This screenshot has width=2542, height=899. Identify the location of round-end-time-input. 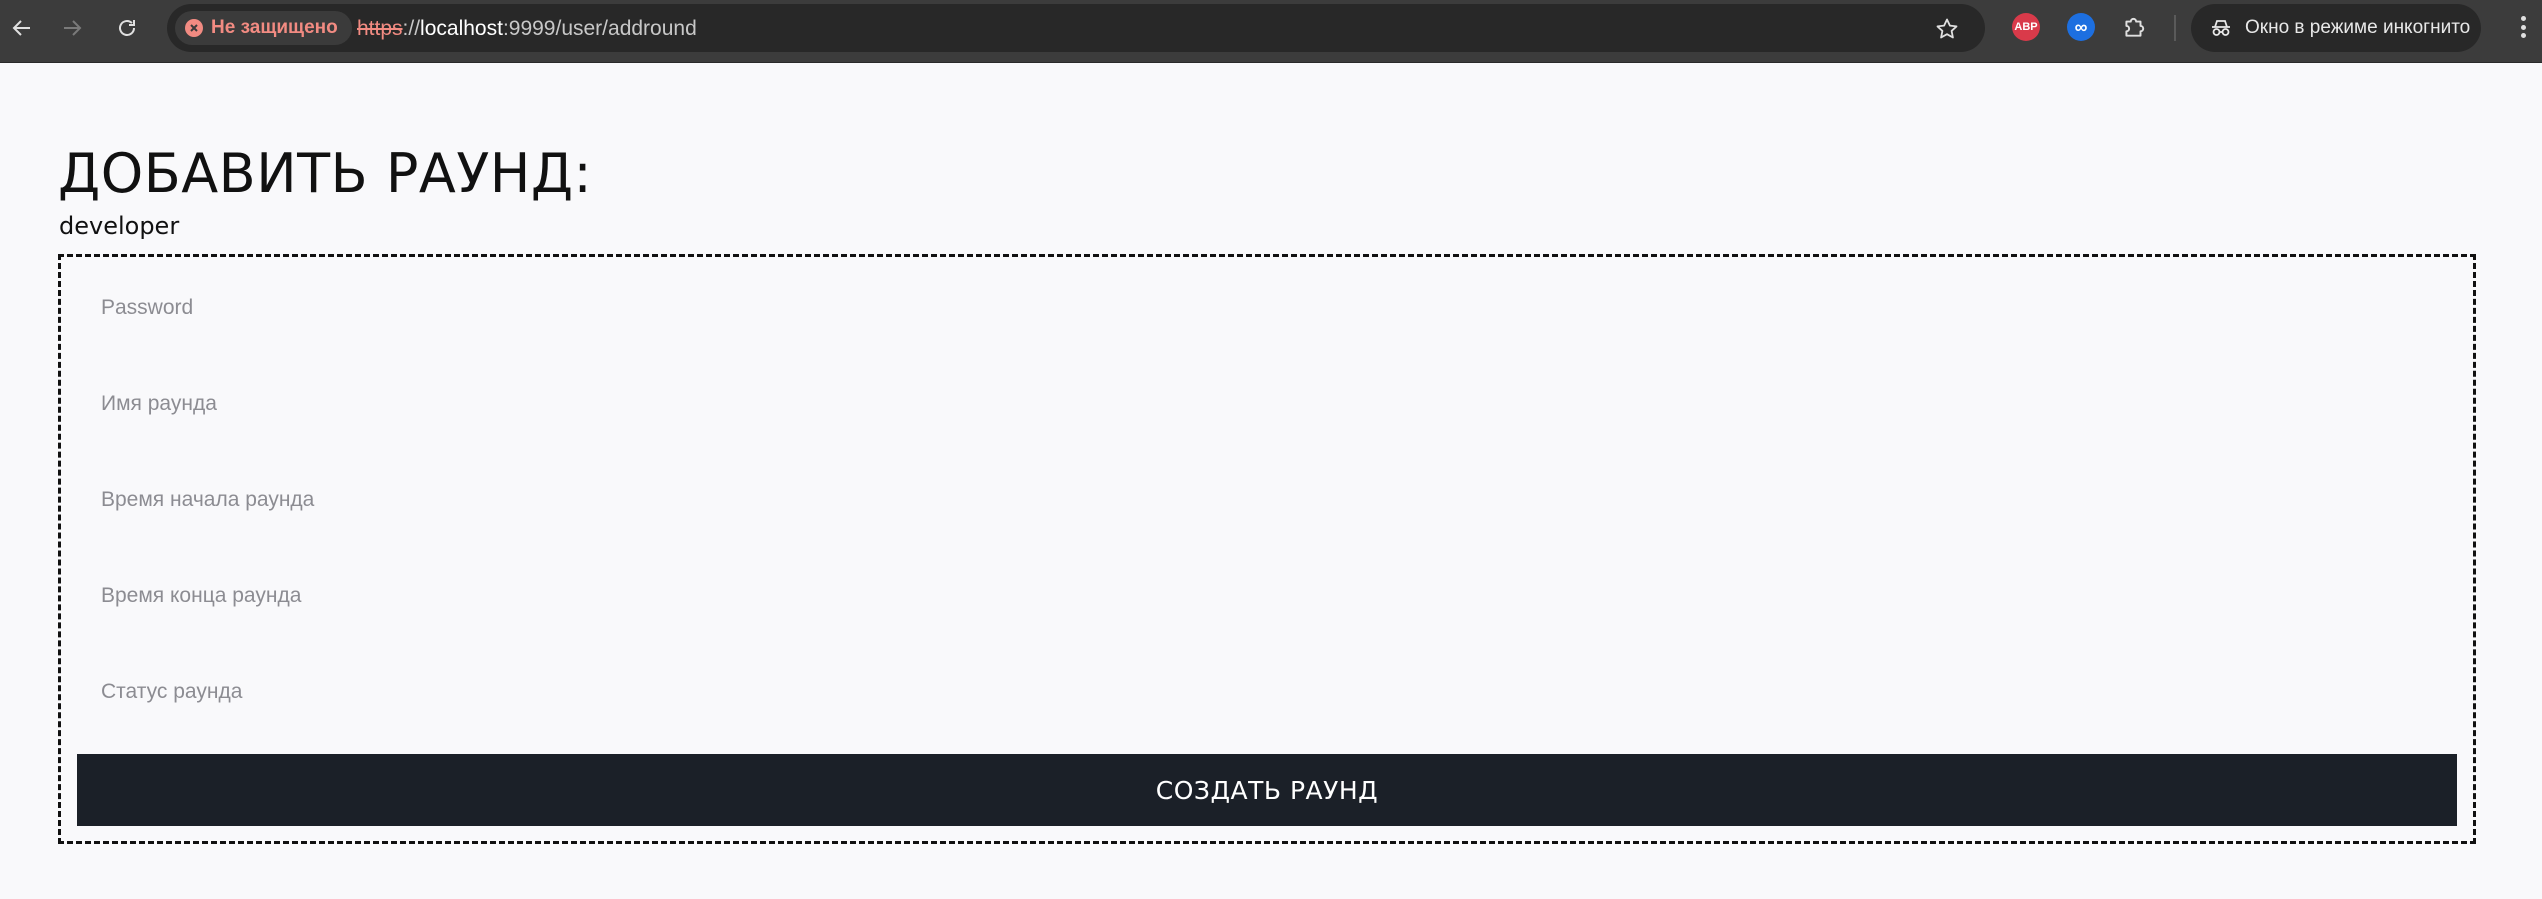
(1266, 596).